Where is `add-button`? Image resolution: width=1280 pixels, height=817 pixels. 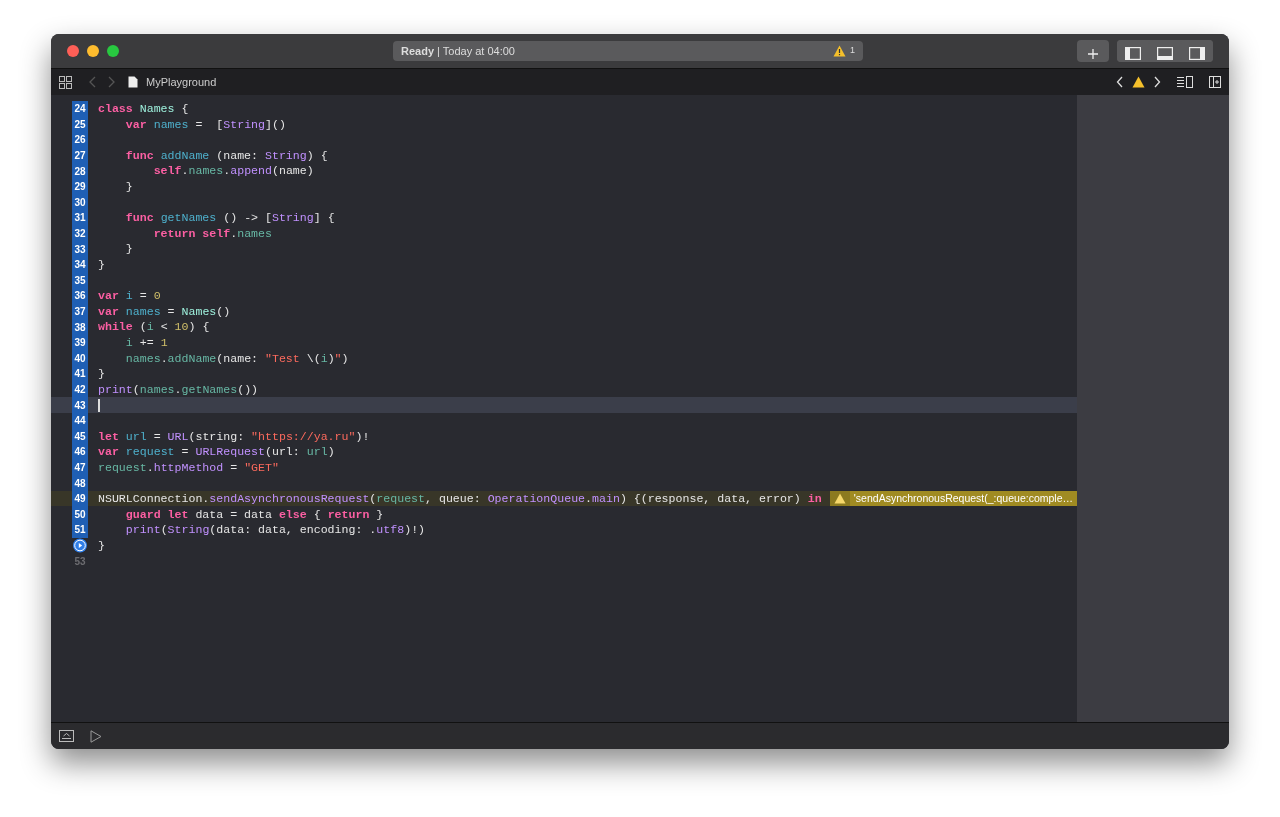 add-button is located at coordinates (1093, 51).